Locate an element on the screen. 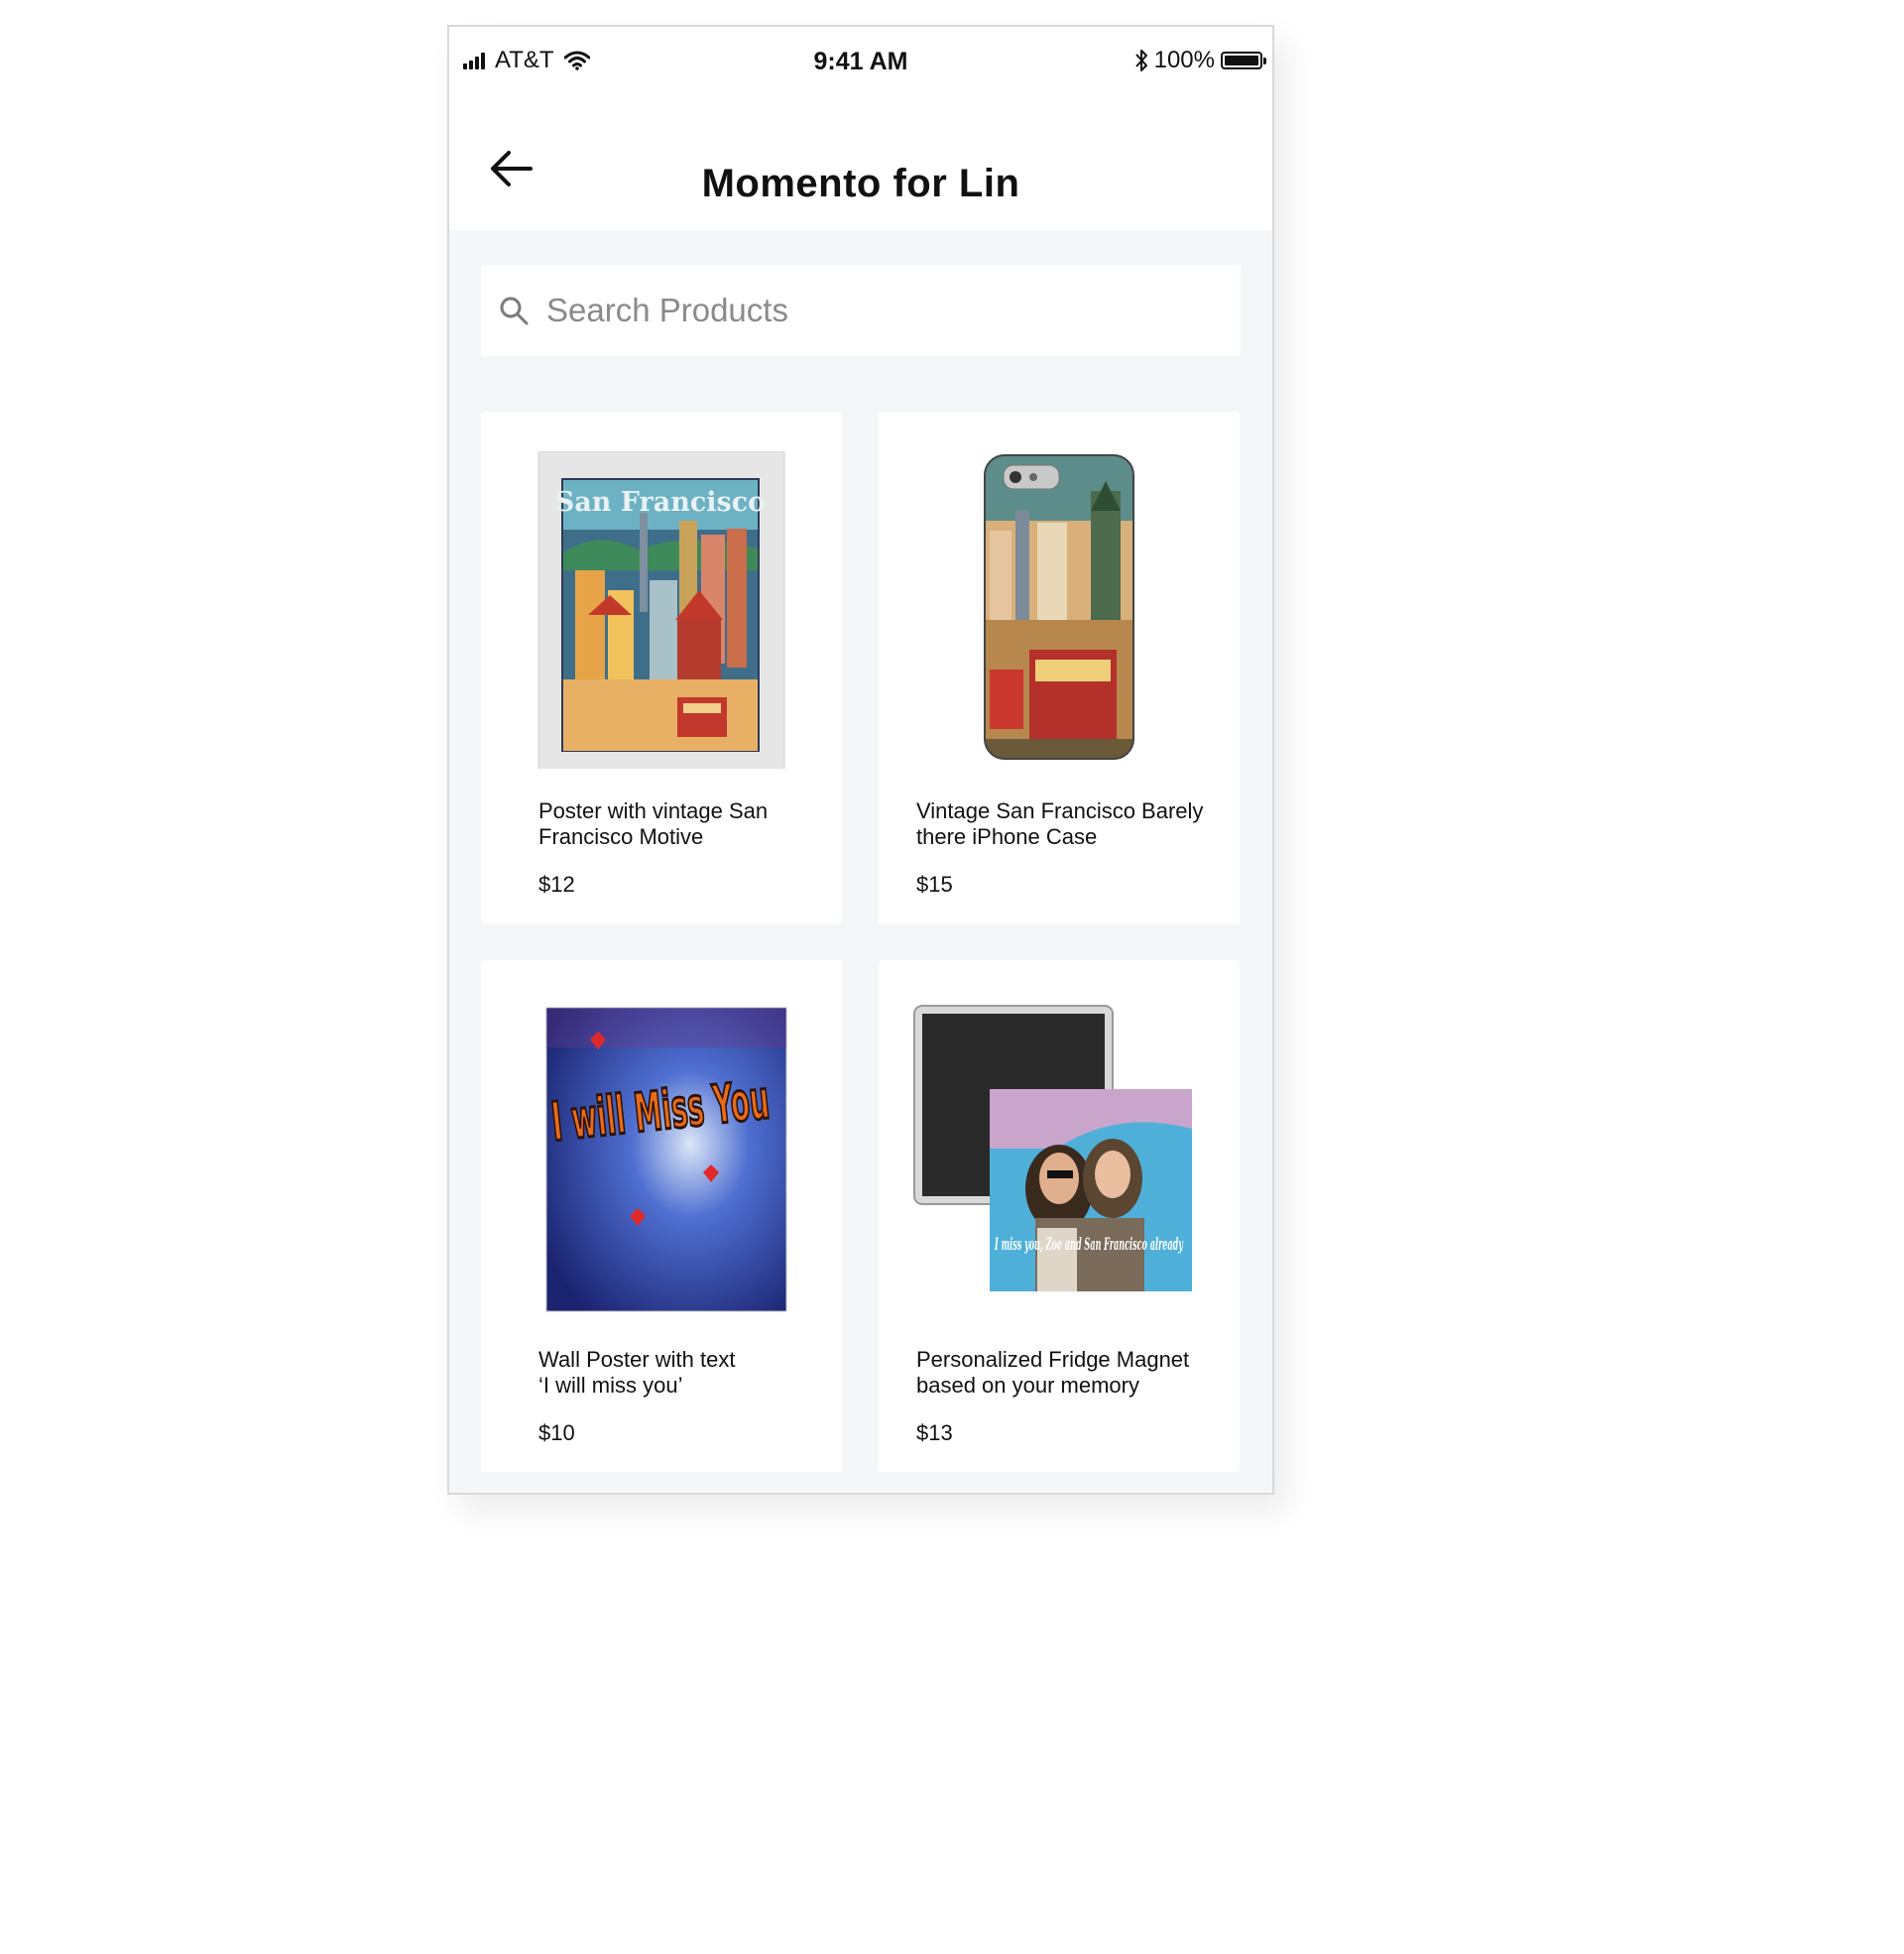 This screenshot has width=1904, height=1954. product-name: Poster with vintage San Francisco Motive is located at coordinates (653, 823).